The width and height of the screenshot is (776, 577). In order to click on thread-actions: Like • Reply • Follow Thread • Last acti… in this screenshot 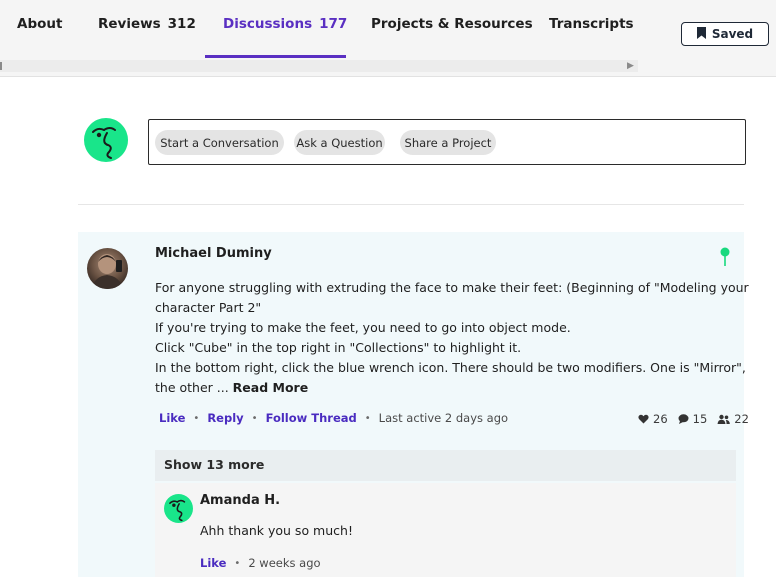, I will do `click(333, 418)`.